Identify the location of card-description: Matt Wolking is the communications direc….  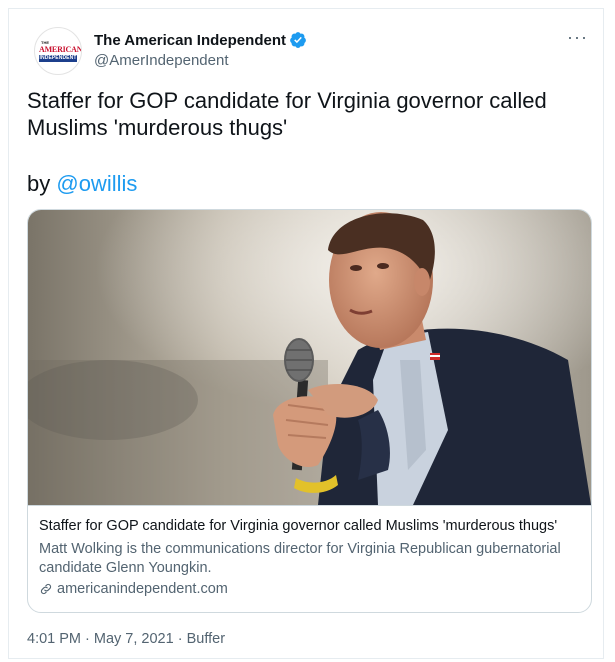
(300, 558).